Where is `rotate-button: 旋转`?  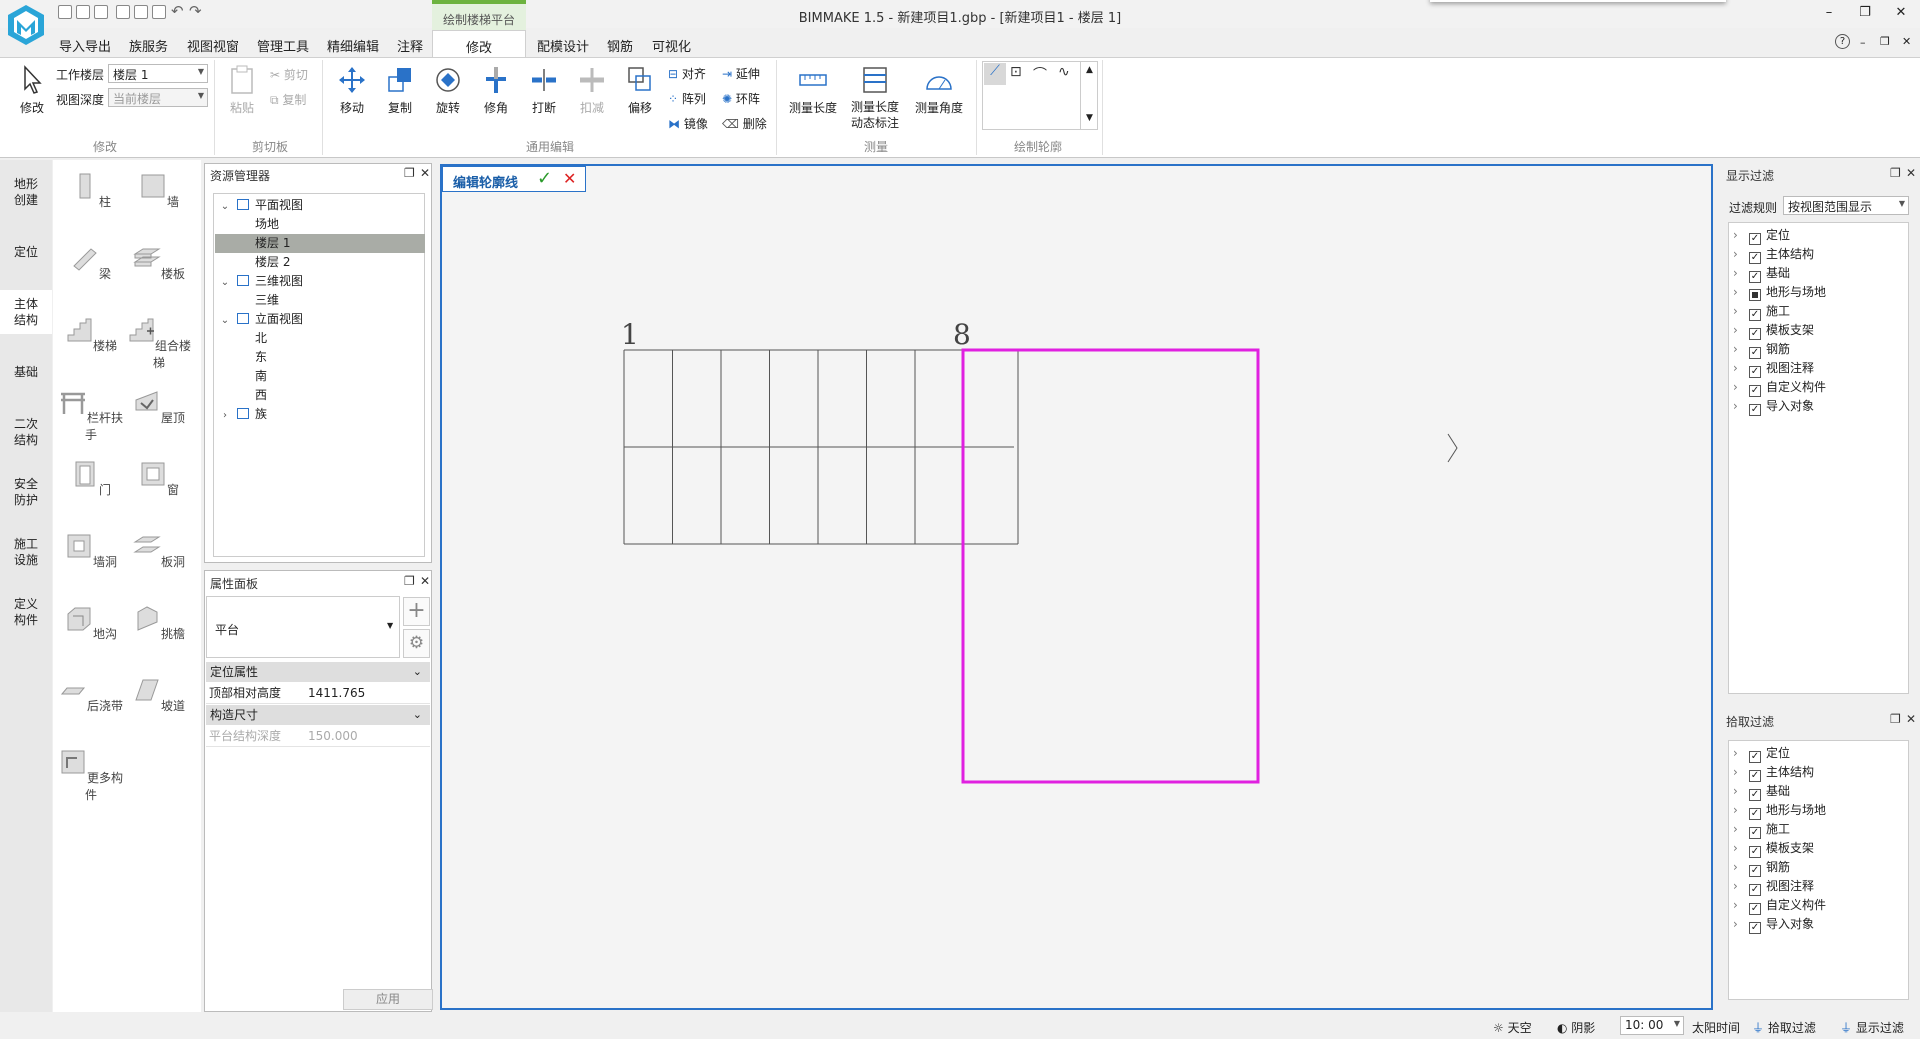
rotate-button: 旋转 is located at coordinates (448, 90).